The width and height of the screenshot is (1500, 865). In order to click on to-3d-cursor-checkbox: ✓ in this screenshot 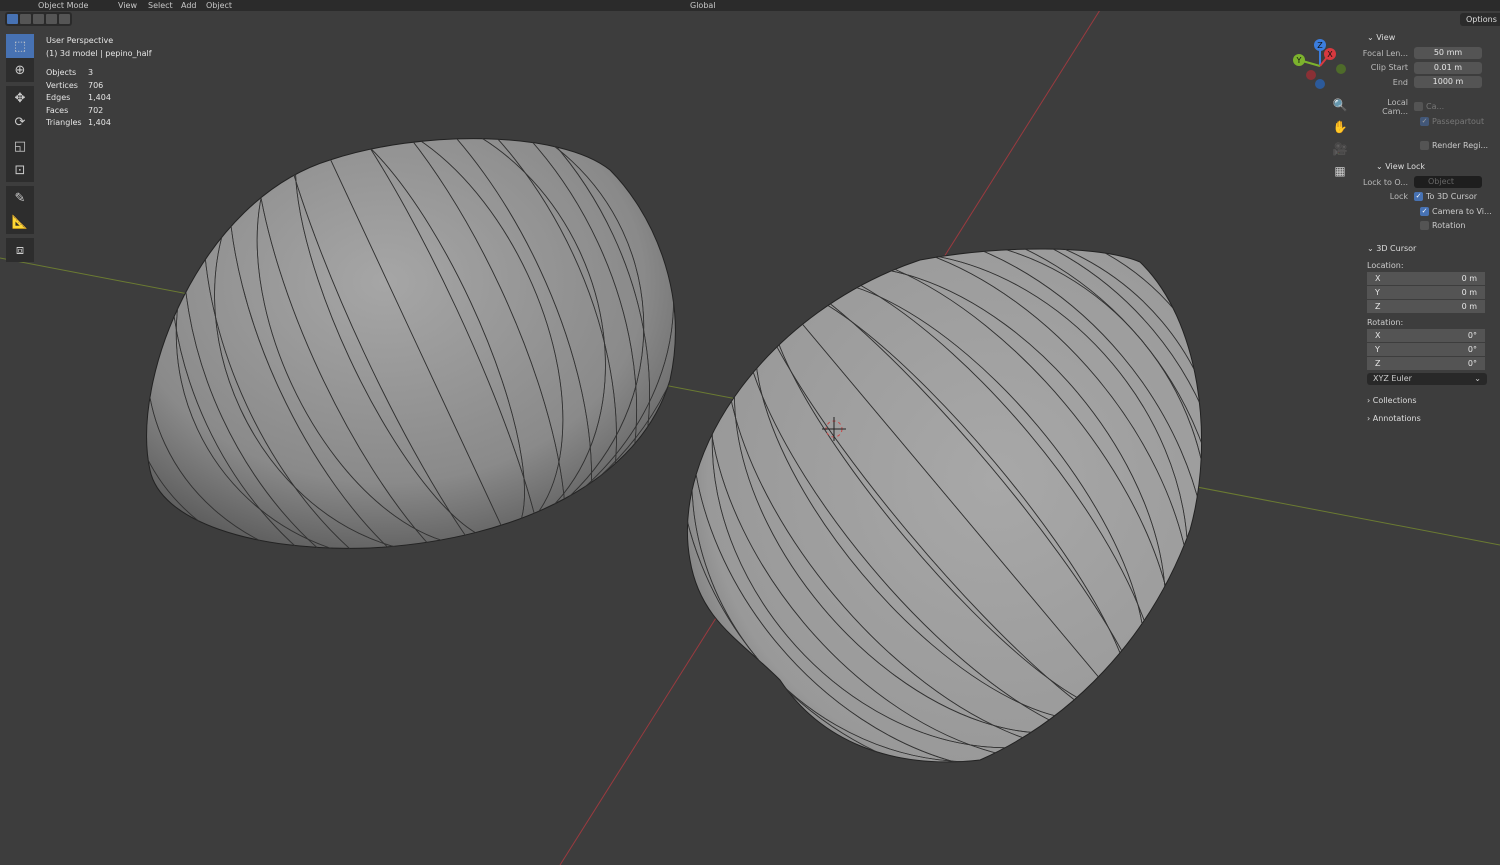, I will do `click(1418, 197)`.